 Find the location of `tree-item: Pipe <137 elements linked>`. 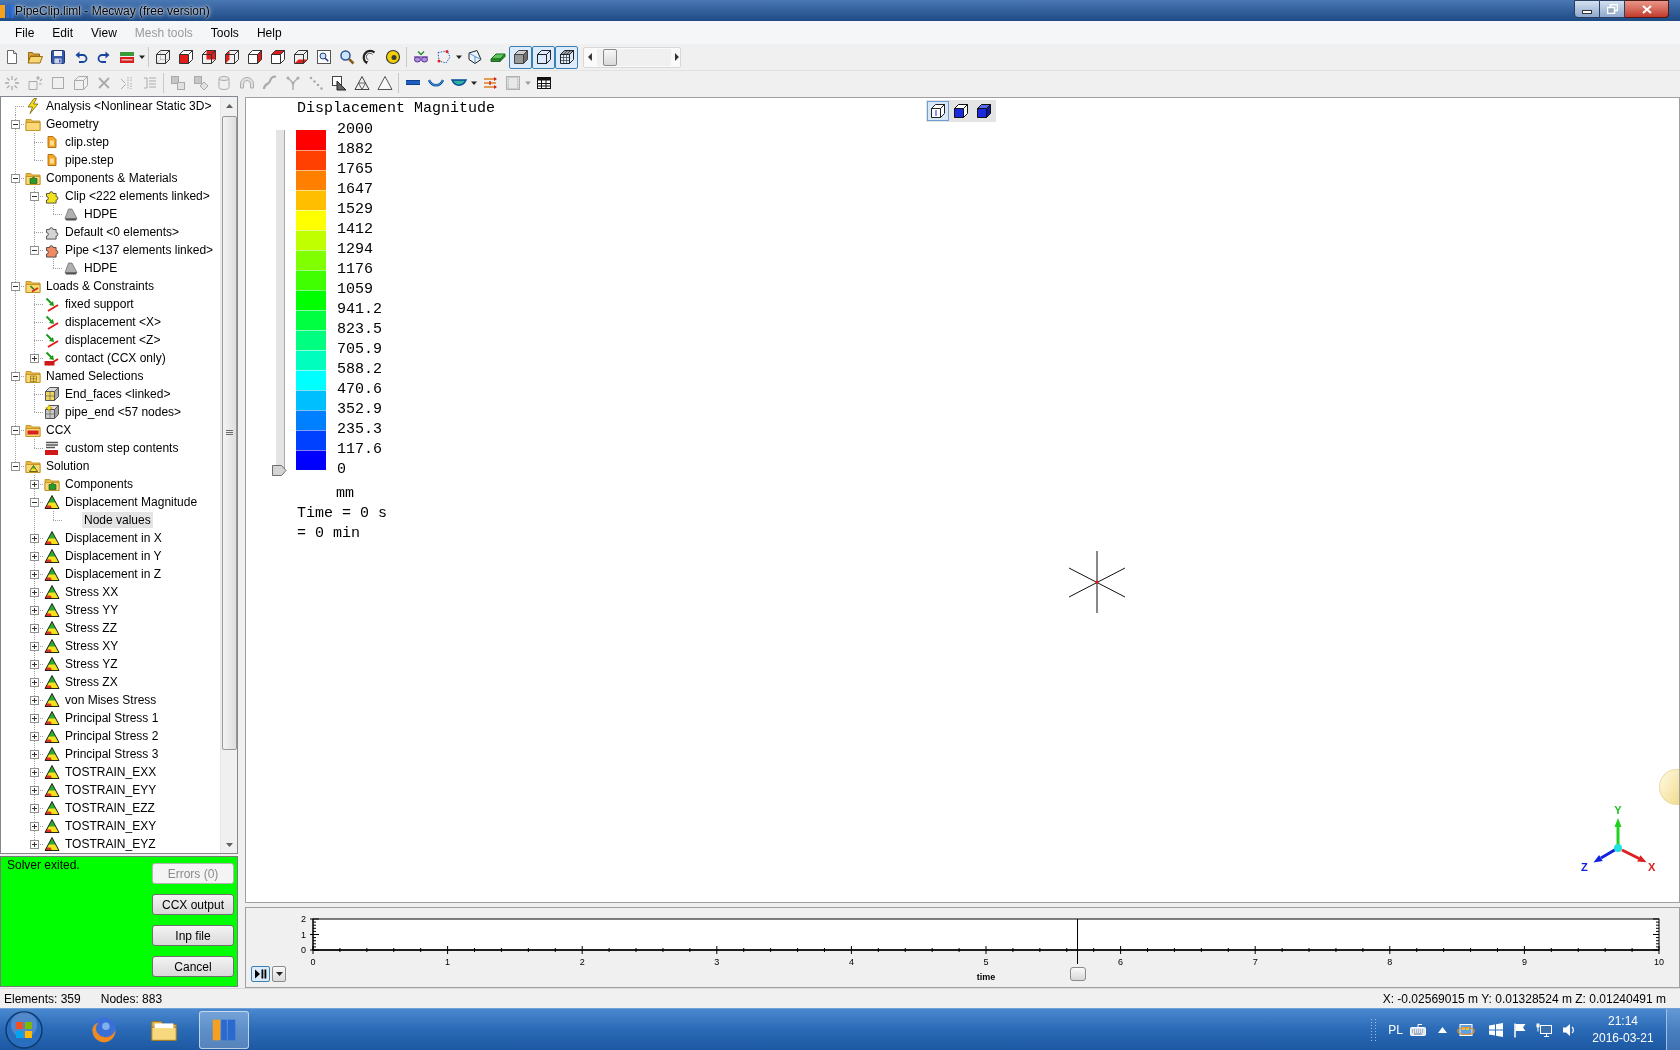

tree-item: Pipe <137 elements linked> is located at coordinates (139, 250).